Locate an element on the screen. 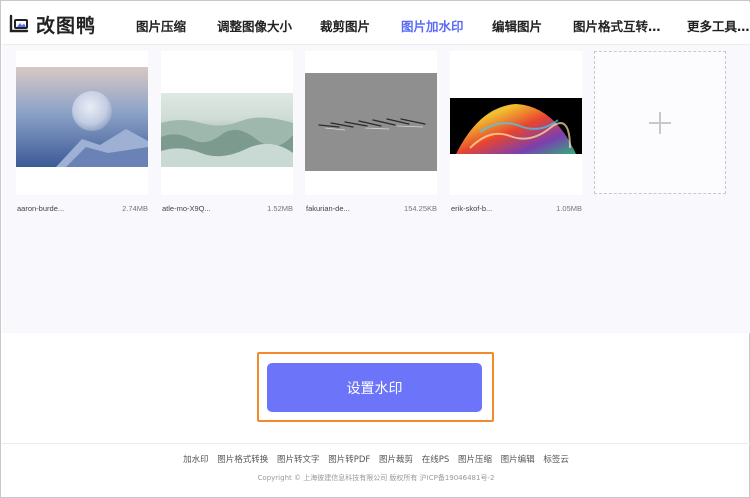  footer-link: 标签云 is located at coordinates (556, 460).